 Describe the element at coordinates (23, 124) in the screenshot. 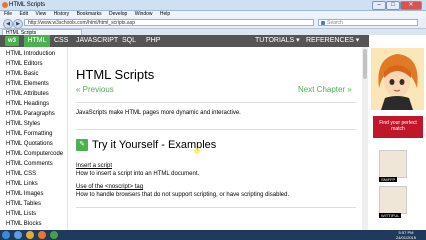

I see `sidebar-item-html-styles: HTML Styles` at that location.